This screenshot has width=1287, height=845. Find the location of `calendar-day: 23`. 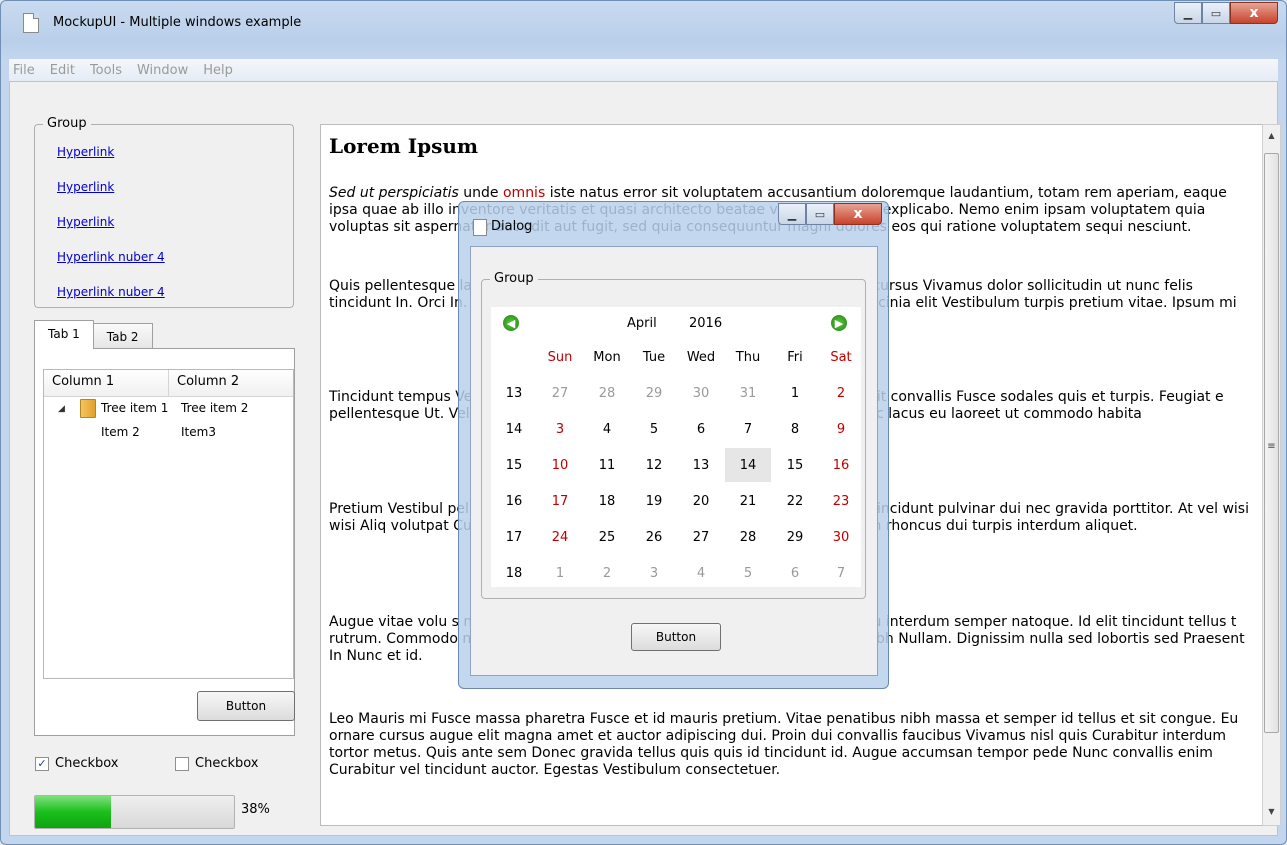

calendar-day: 23 is located at coordinates (841, 501).